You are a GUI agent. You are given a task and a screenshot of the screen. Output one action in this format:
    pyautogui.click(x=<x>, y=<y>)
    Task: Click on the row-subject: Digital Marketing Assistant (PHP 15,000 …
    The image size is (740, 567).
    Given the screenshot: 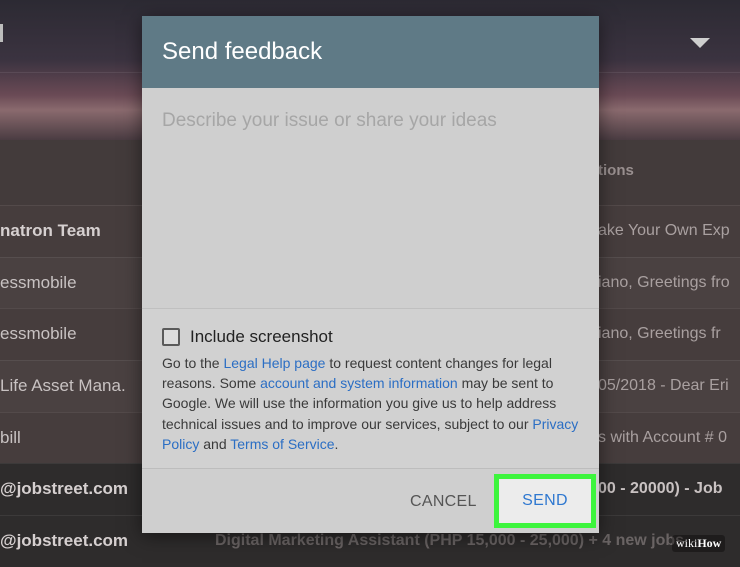 What is the action you would take?
    pyautogui.click(x=450, y=541)
    